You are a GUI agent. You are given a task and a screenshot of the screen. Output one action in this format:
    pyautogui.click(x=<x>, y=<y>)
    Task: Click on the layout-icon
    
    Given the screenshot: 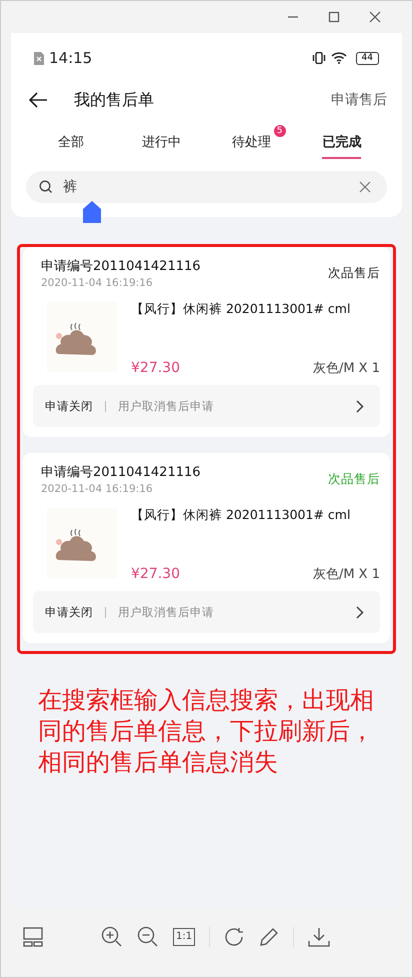 What is the action you would take?
    pyautogui.click(x=33, y=937)
    